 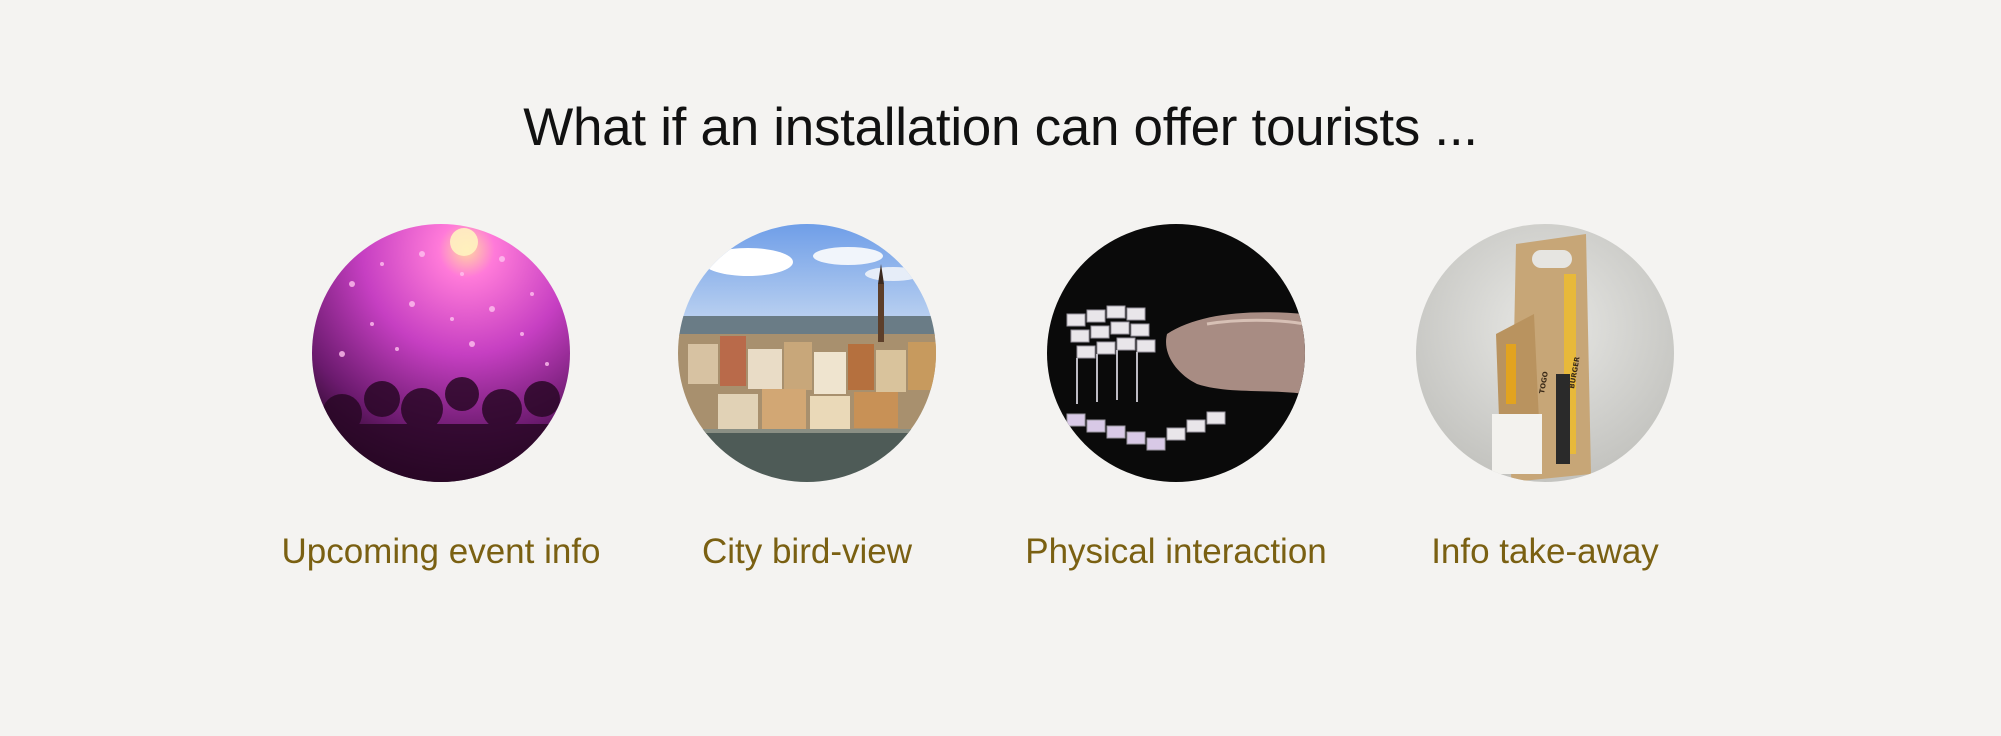 I want to click on feature-item-physical-interaction: Physical interaction, so click(x=1176, y=399).